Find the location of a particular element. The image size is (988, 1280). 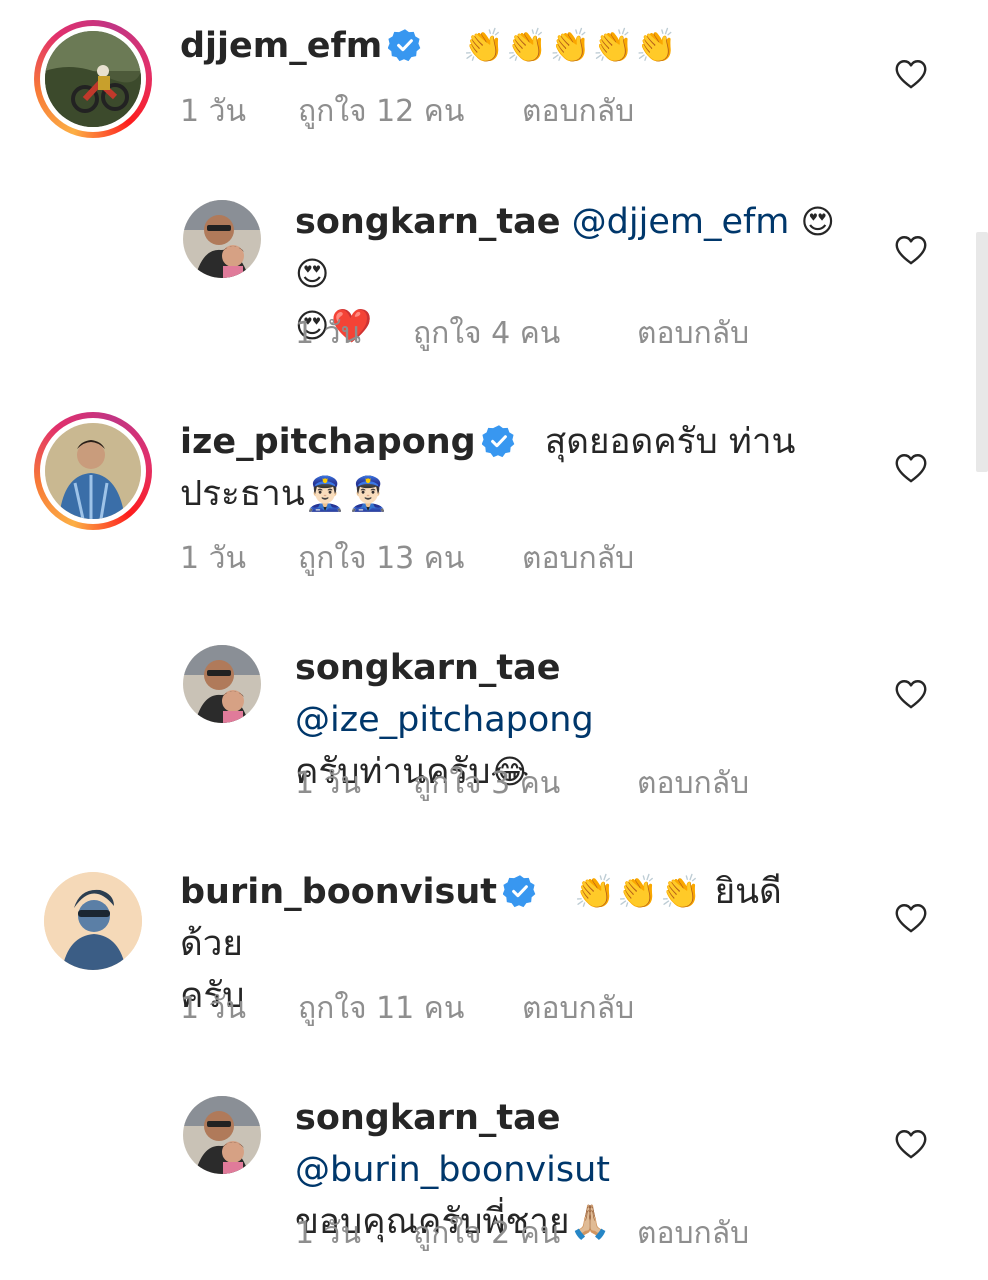

comment-meta: 1 วัน ถูกใจ 2 คน ตอบกลับ is located at coordinates (522, 1233).